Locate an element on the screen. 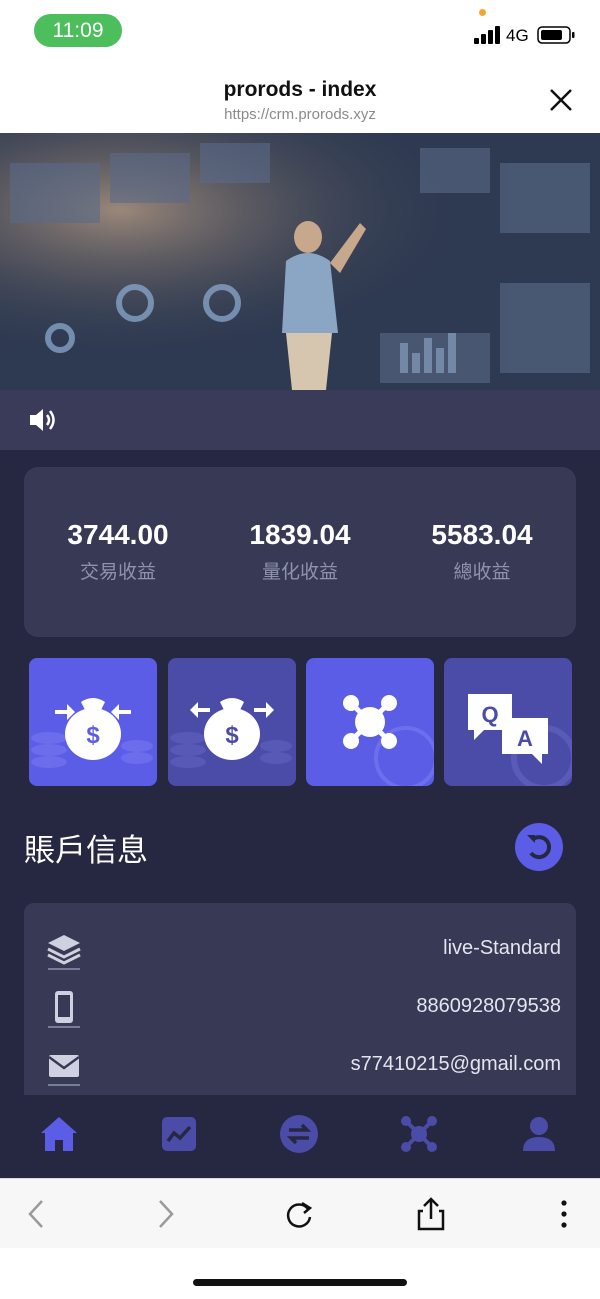  browser-header: prorods - index https://crm.prorods.xyz is located at coordinates (300, 96).